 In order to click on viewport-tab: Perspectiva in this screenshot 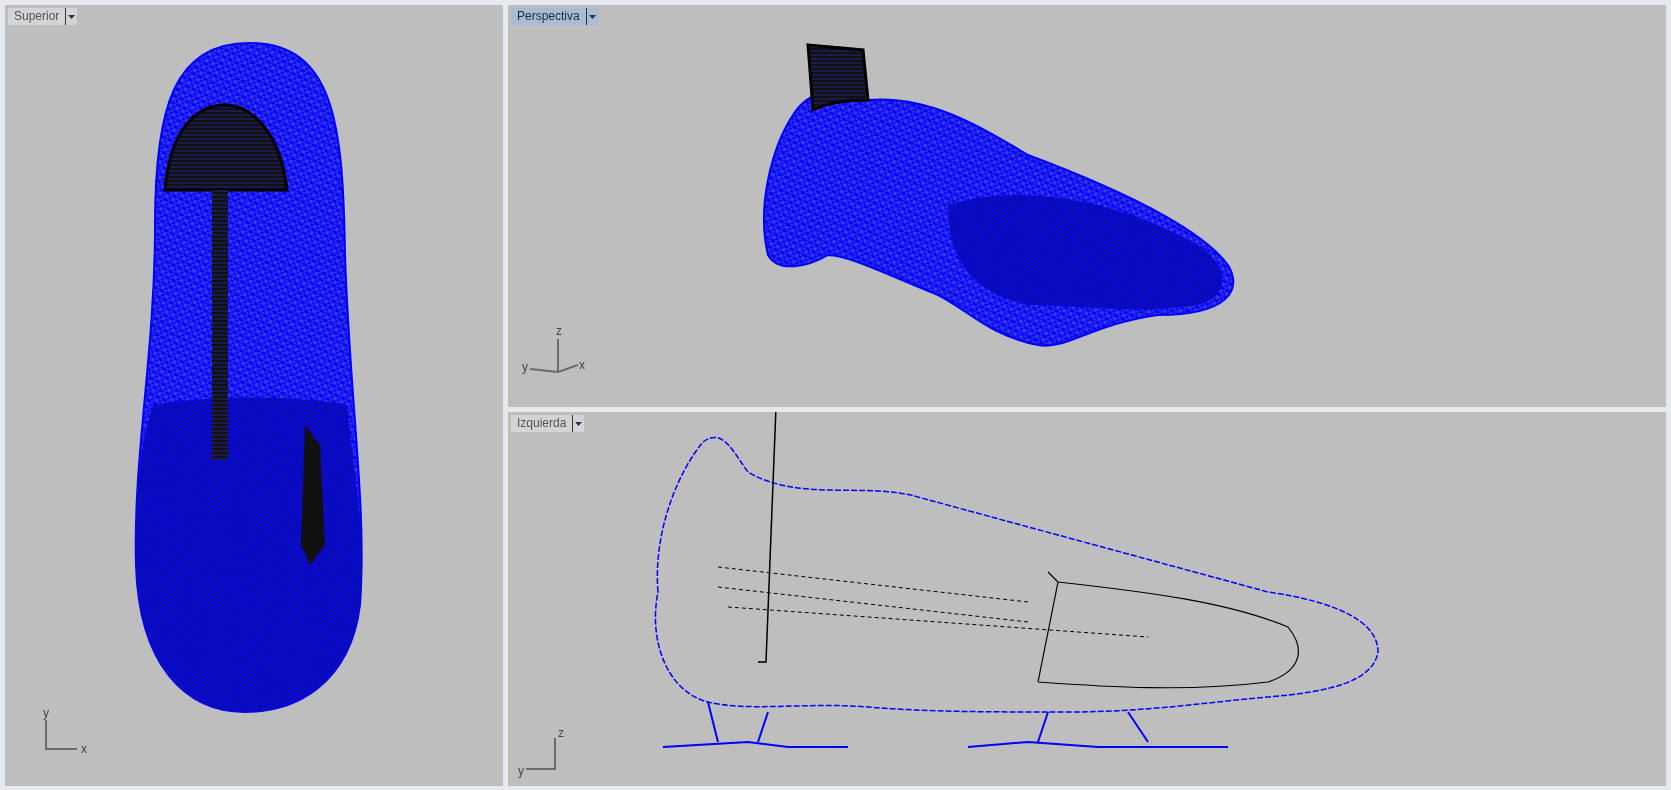, I will do `click(548, 16)`.